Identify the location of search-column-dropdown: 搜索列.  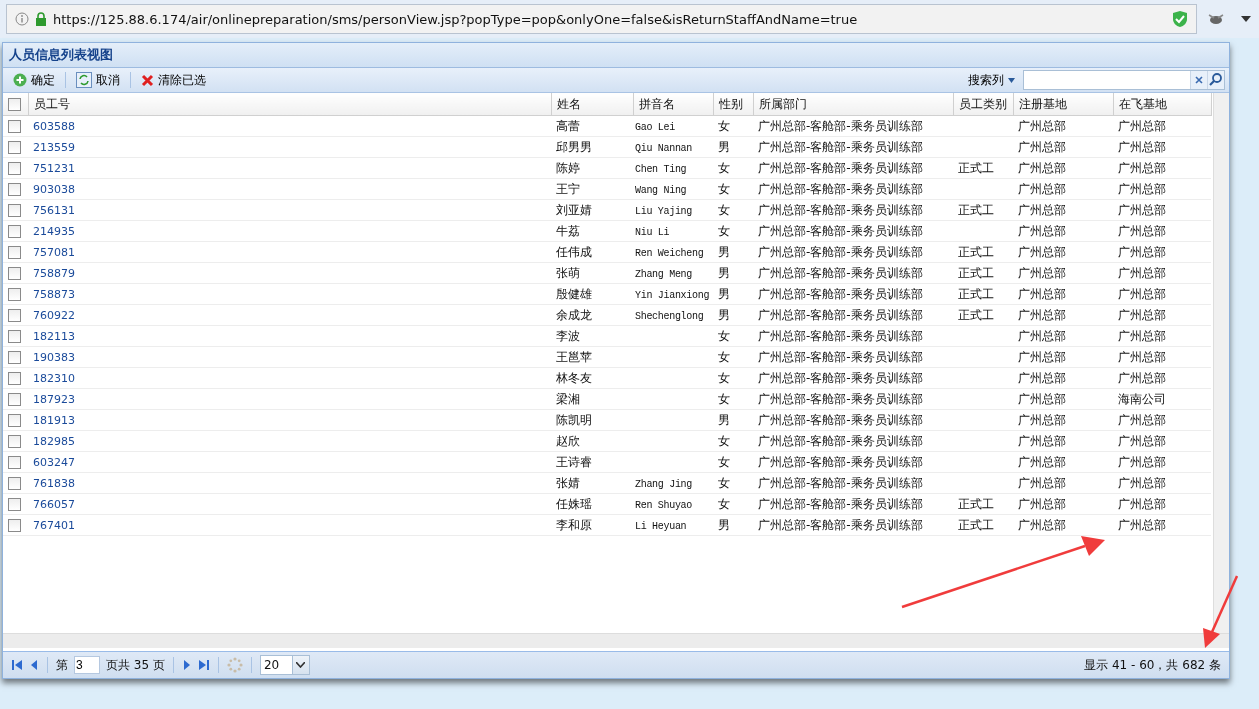
(991, 80).